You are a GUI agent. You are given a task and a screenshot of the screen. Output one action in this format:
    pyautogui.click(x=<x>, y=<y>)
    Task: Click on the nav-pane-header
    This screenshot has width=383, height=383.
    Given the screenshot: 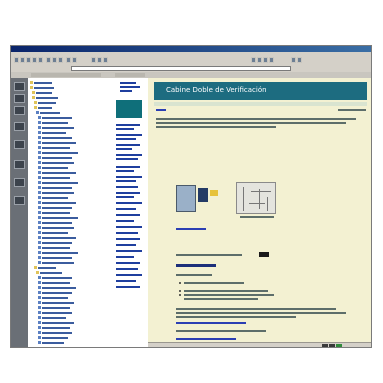 What is the action you would take?
    pyautogui.click(x=130, y=75)
    